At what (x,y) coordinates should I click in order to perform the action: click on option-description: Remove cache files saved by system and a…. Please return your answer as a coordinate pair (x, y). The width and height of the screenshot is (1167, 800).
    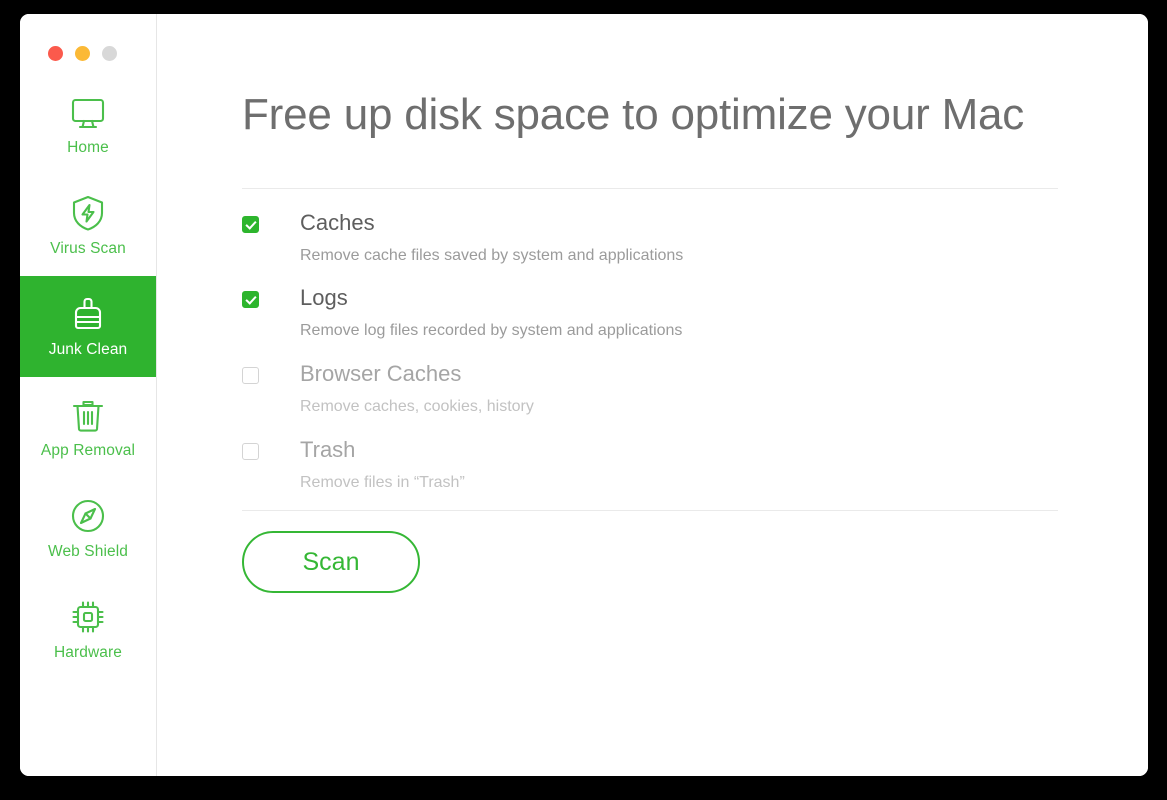
    Looking at the image, I should click on (492, 255).